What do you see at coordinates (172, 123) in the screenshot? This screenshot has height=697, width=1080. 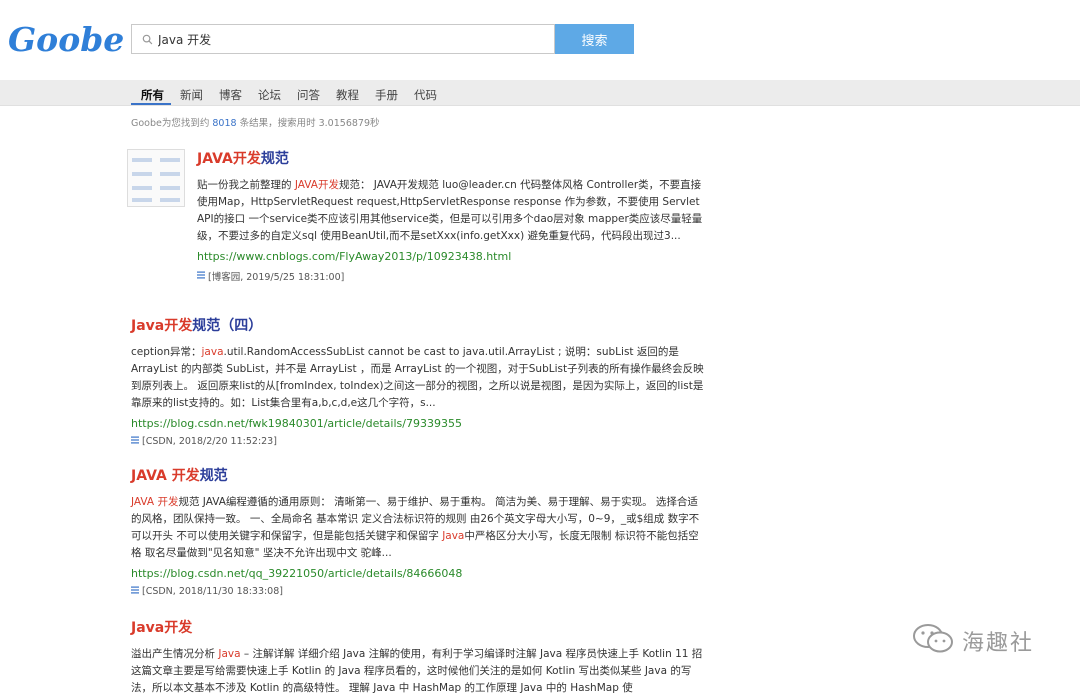 I see `stats-prefix: Goobe为您找到约` at bounding box center [172, 123].